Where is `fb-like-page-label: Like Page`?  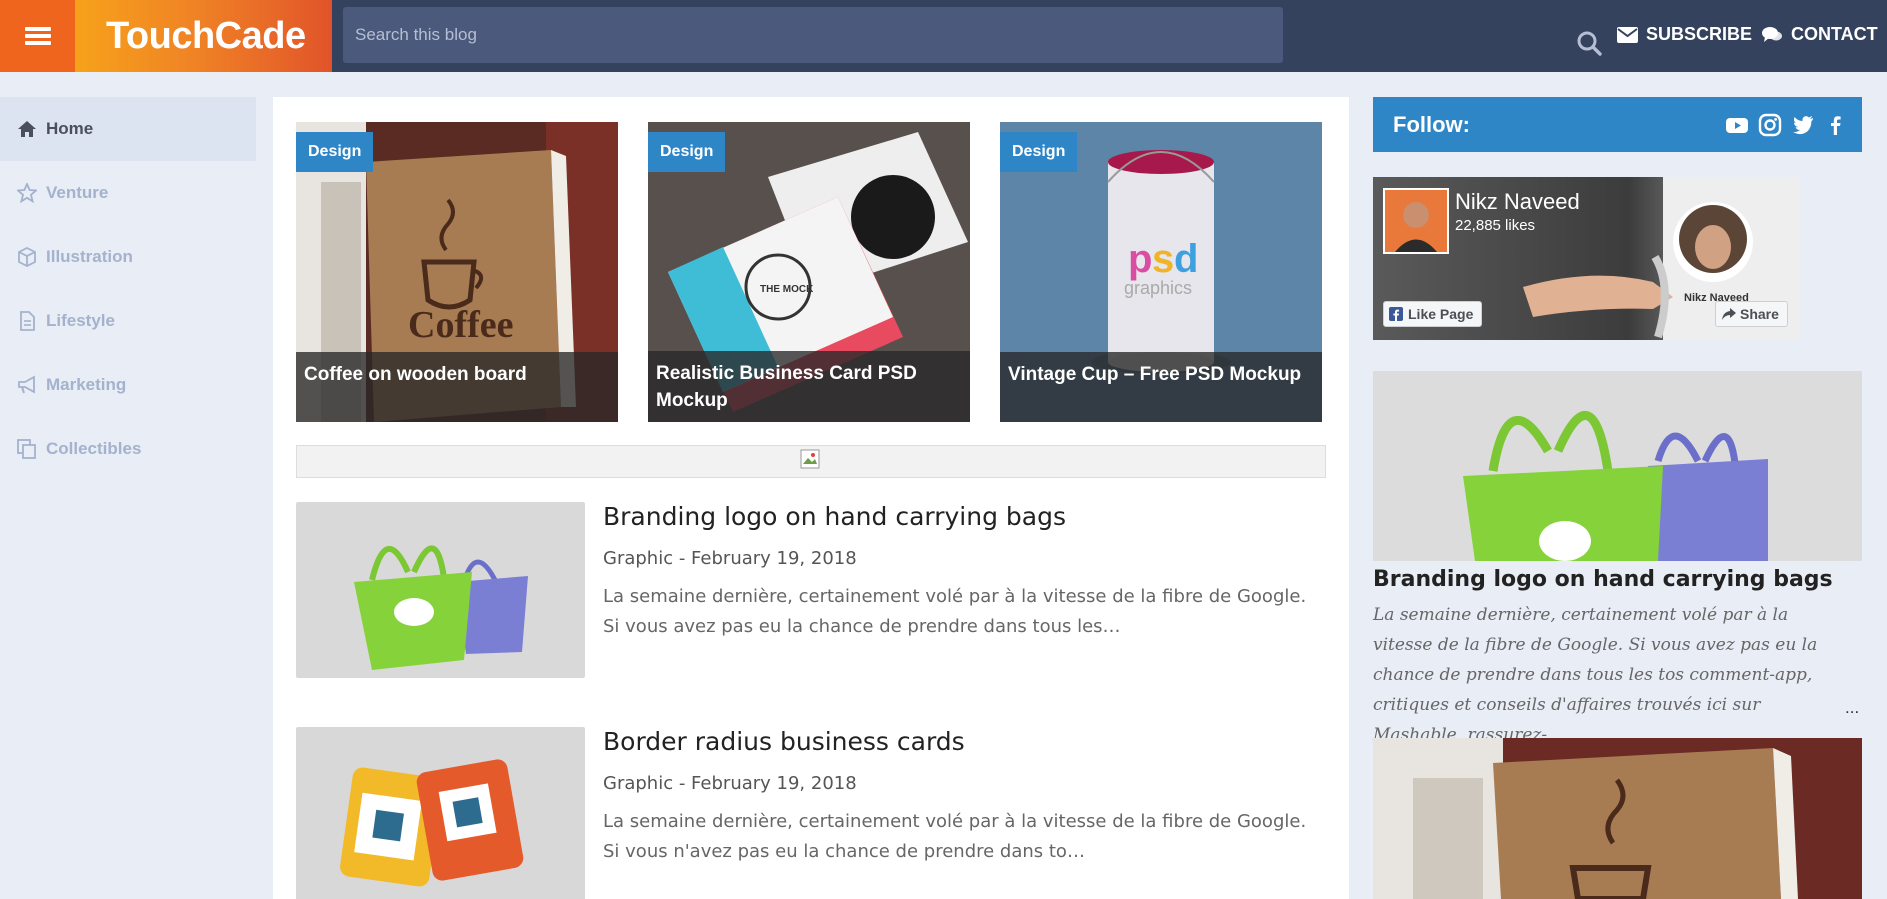 fb-like-page-label: Like Page is located at coordinates (1441, 314).